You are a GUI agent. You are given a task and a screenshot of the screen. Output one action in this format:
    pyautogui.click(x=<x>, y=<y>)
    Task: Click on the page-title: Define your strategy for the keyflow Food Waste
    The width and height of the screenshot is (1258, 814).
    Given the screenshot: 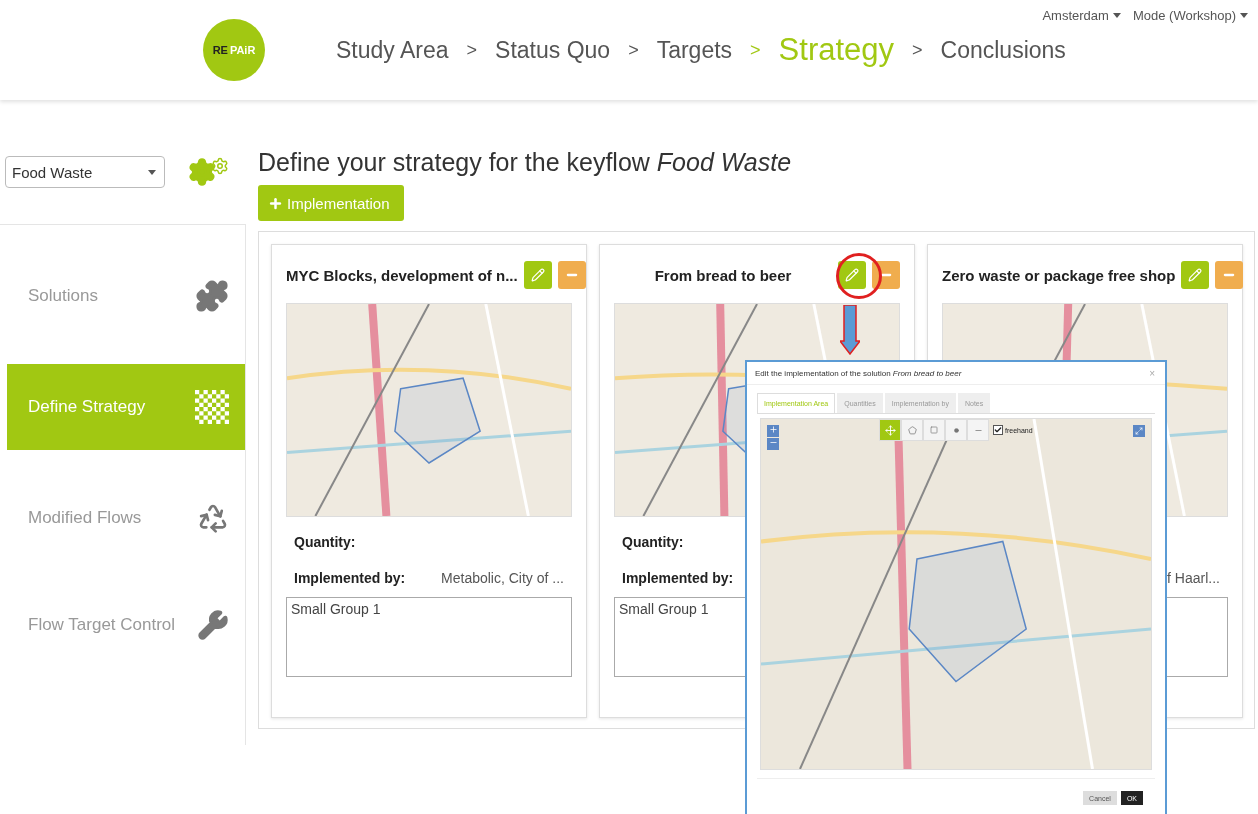 What is the action you would take?
    pyautogui.click(x=525, y=162)
    